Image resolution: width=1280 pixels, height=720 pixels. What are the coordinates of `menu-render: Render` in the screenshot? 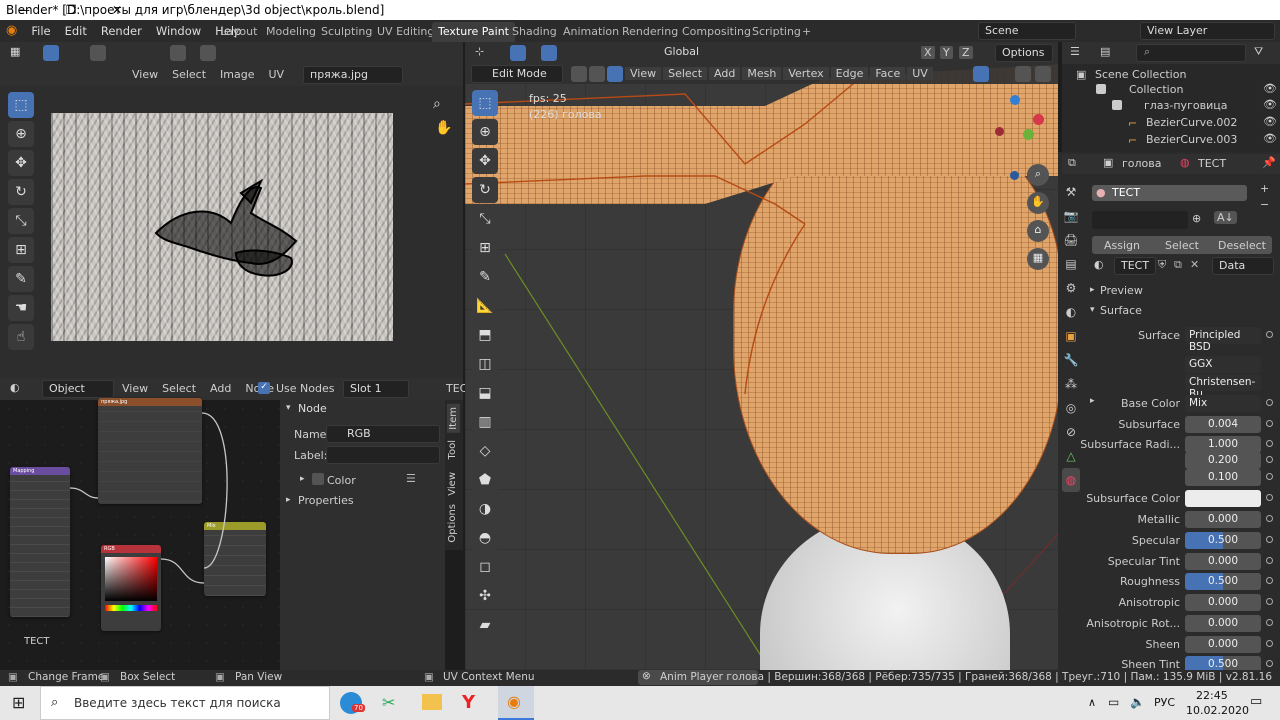 It's located at (121, 31).